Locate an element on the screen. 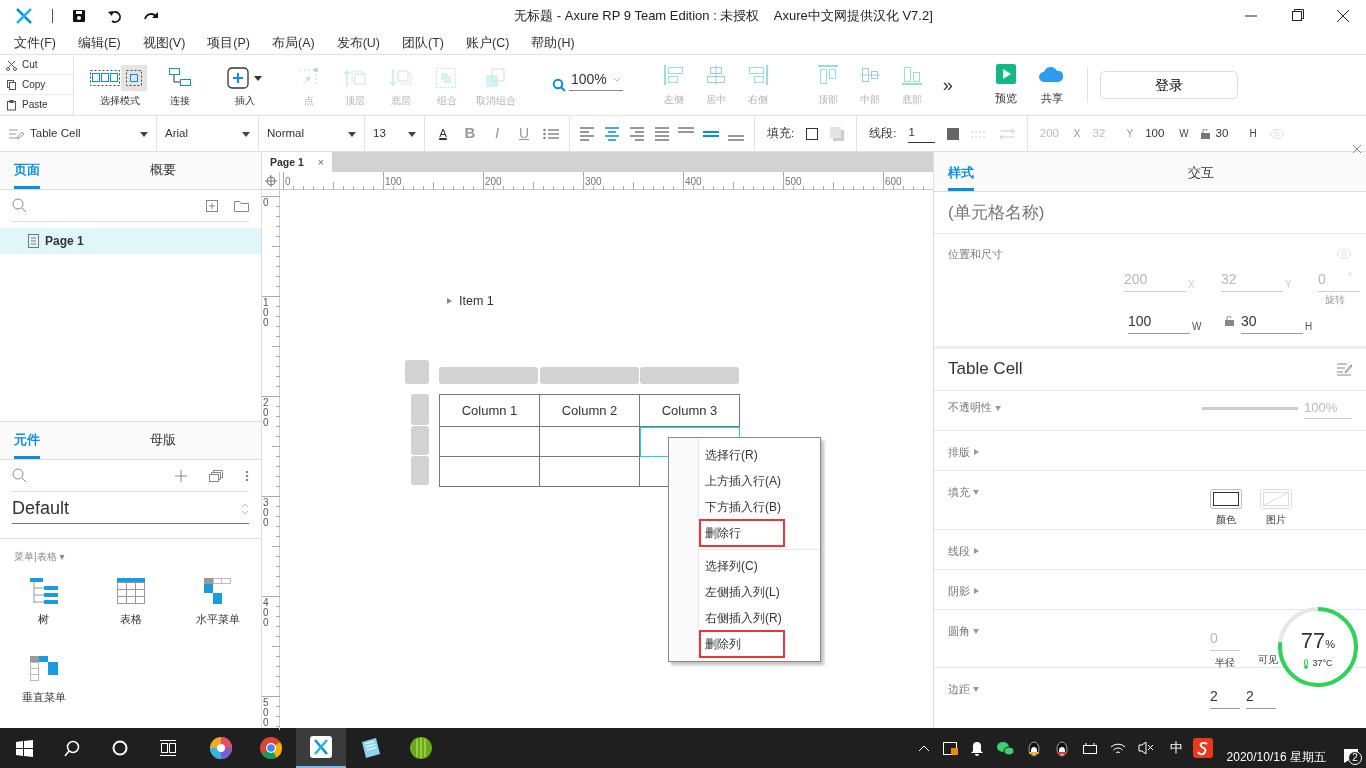 The width and height of the screenshot is (1366, 768). stroke-label: 线段: is located at coordinates (883, 133).